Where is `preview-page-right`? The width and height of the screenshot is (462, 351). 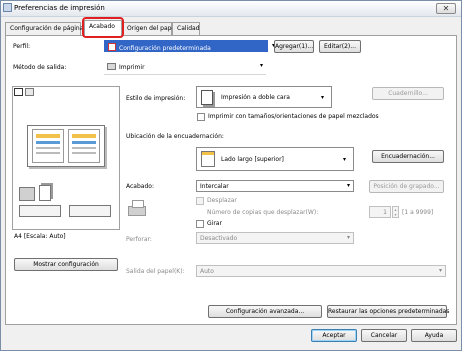 preview-page-right is located at coordinates (84, 146).